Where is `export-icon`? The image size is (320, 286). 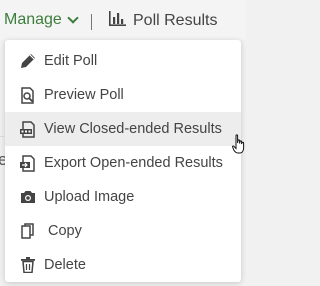 export-icon is located at coordinates (28, 163).